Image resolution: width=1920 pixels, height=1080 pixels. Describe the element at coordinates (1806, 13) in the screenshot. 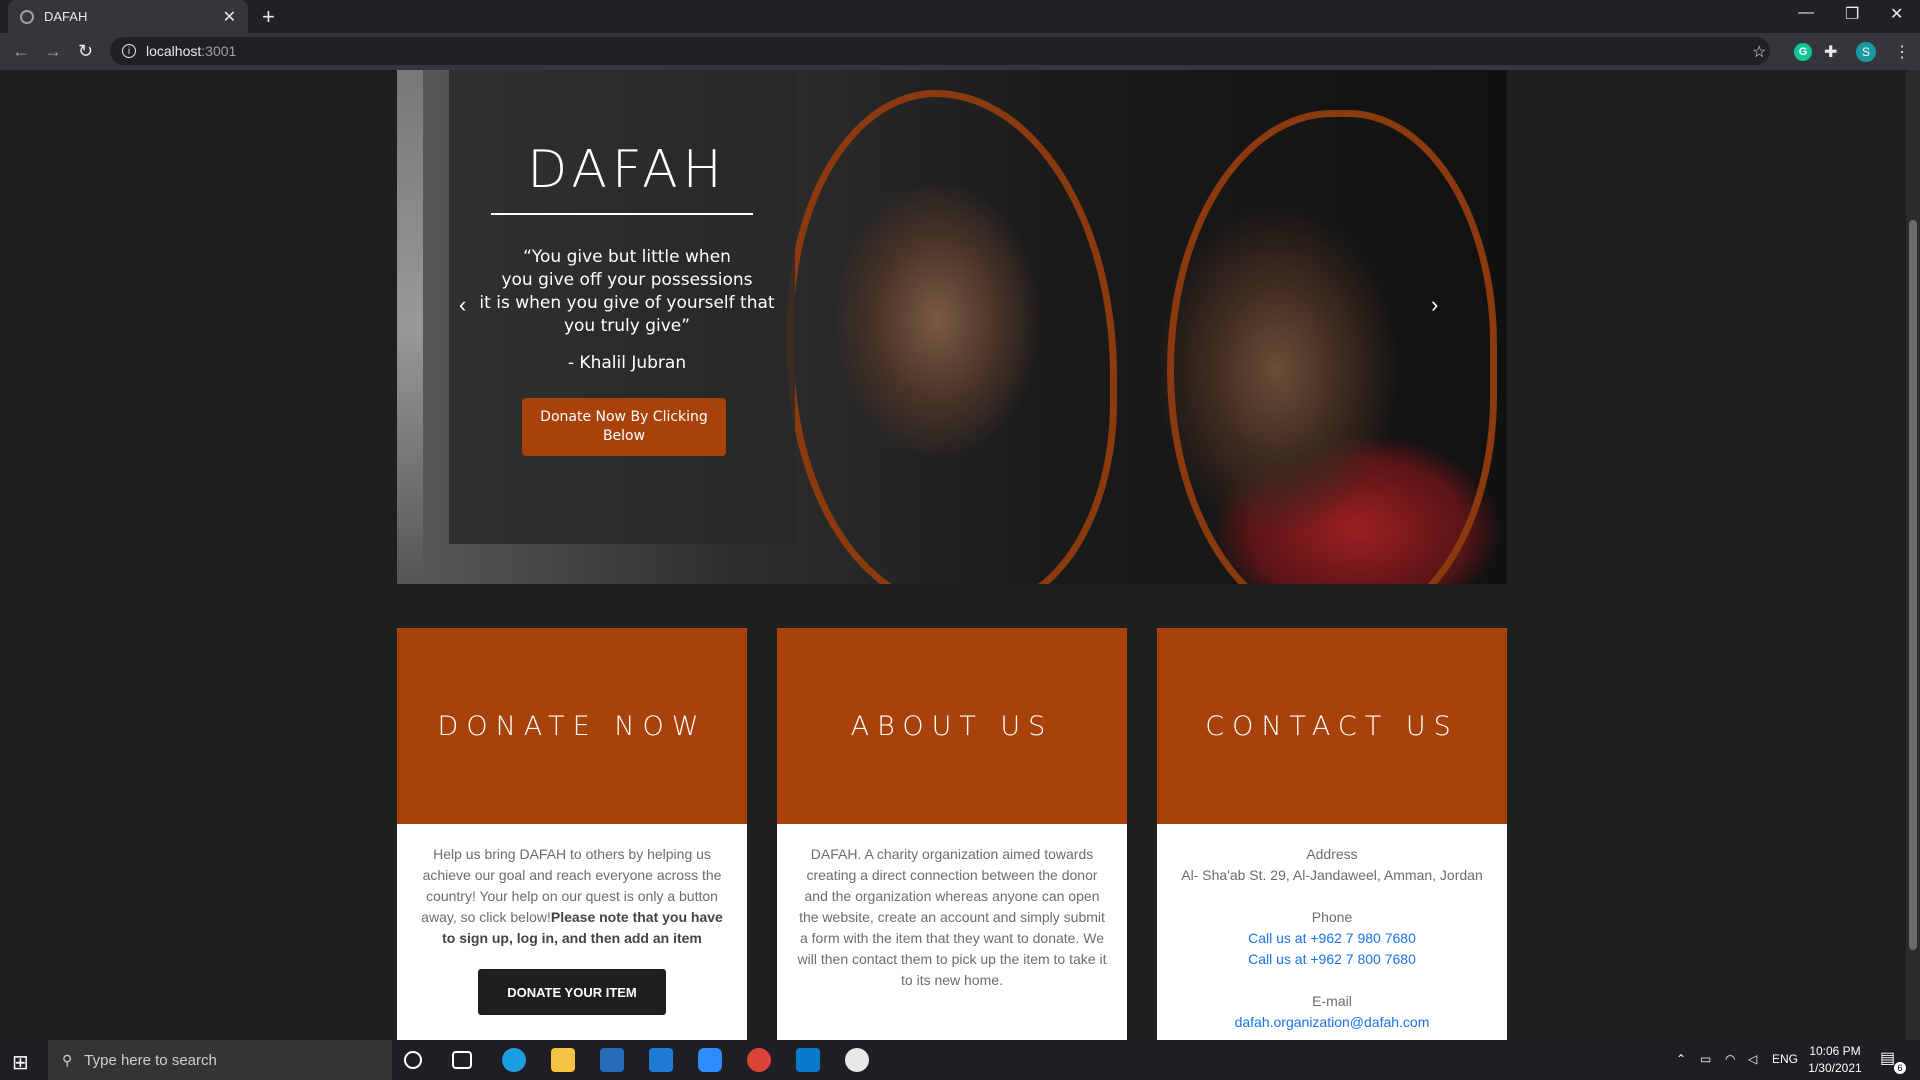

I see `minimize-icon: —` at that location.